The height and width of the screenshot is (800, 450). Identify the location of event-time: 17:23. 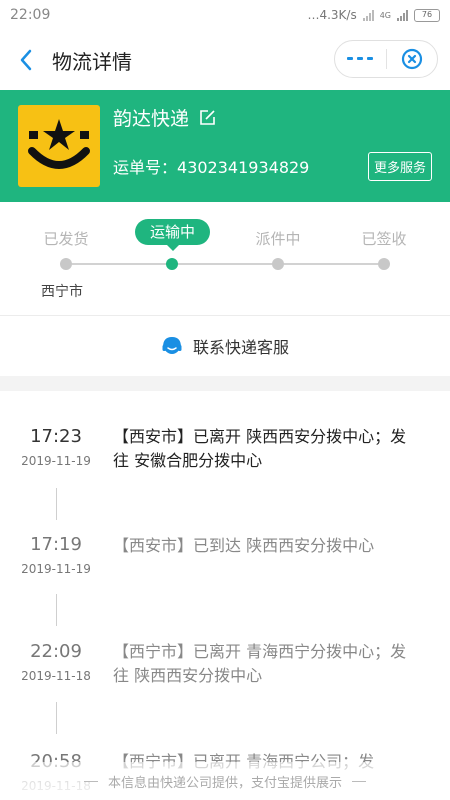
(56, 436).